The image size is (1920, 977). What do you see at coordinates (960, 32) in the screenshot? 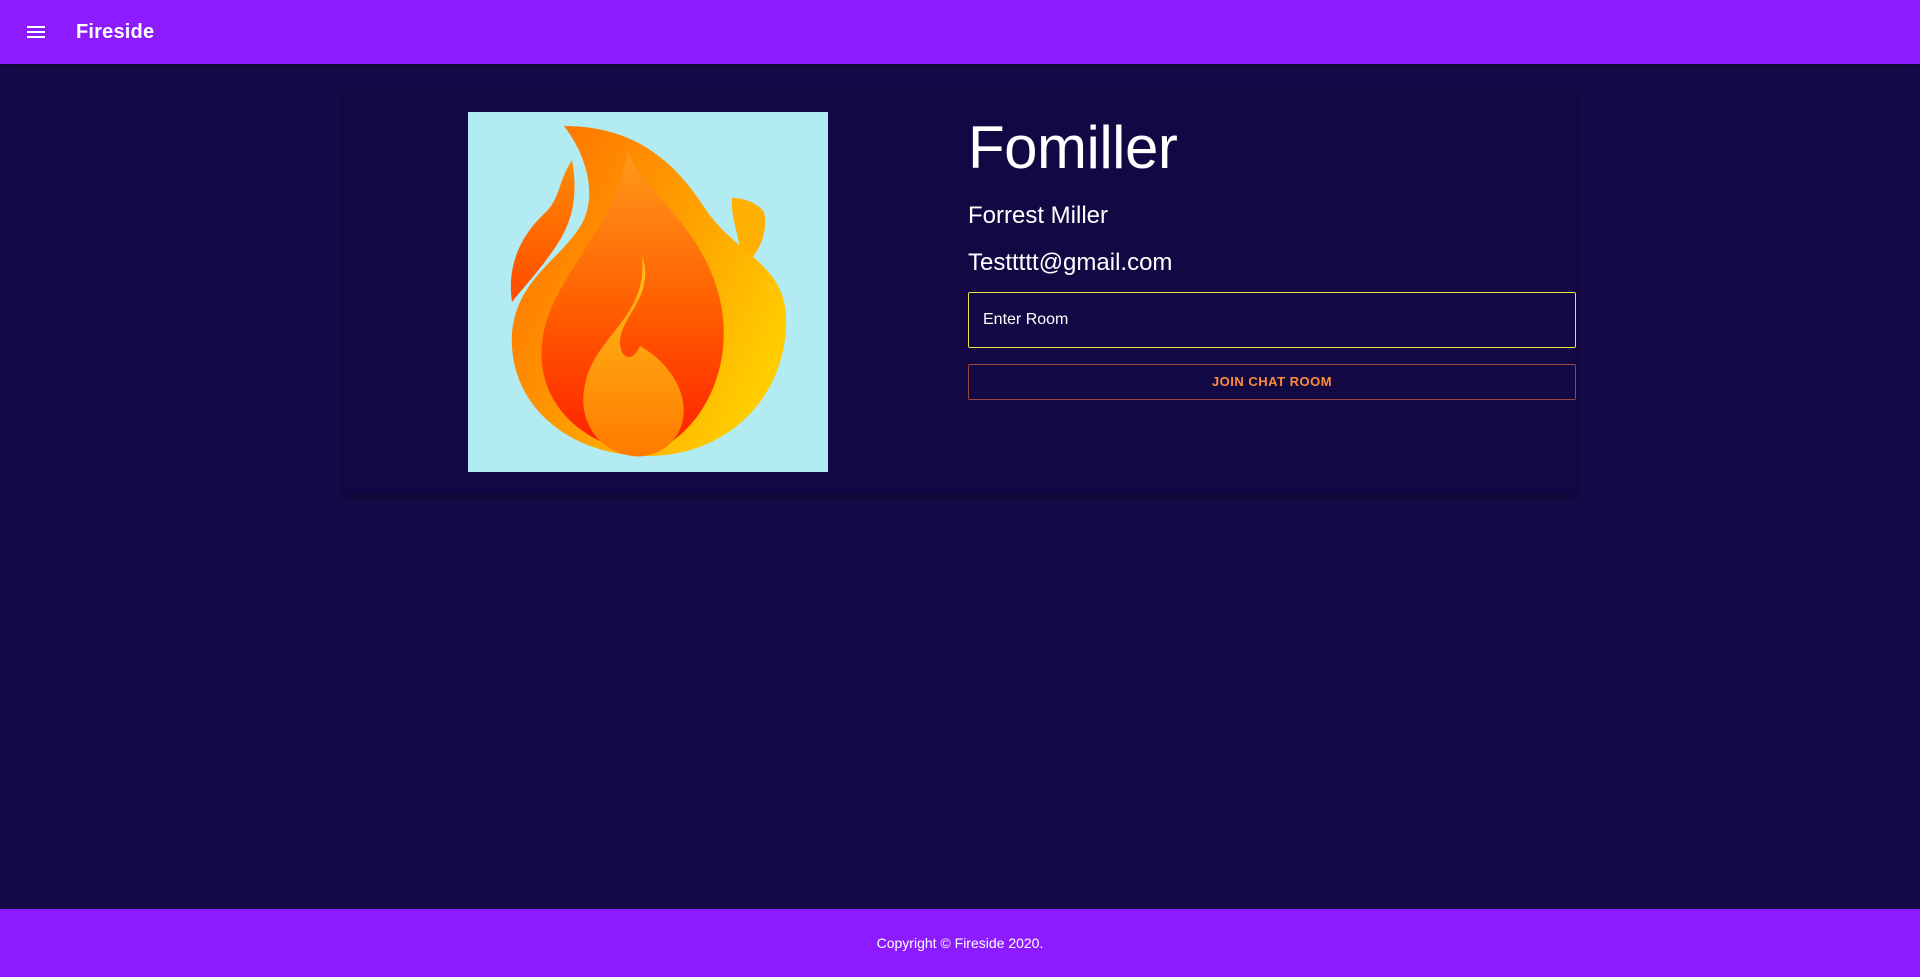
I see `app-bar: Fireside` at bounding box center [960, 32].